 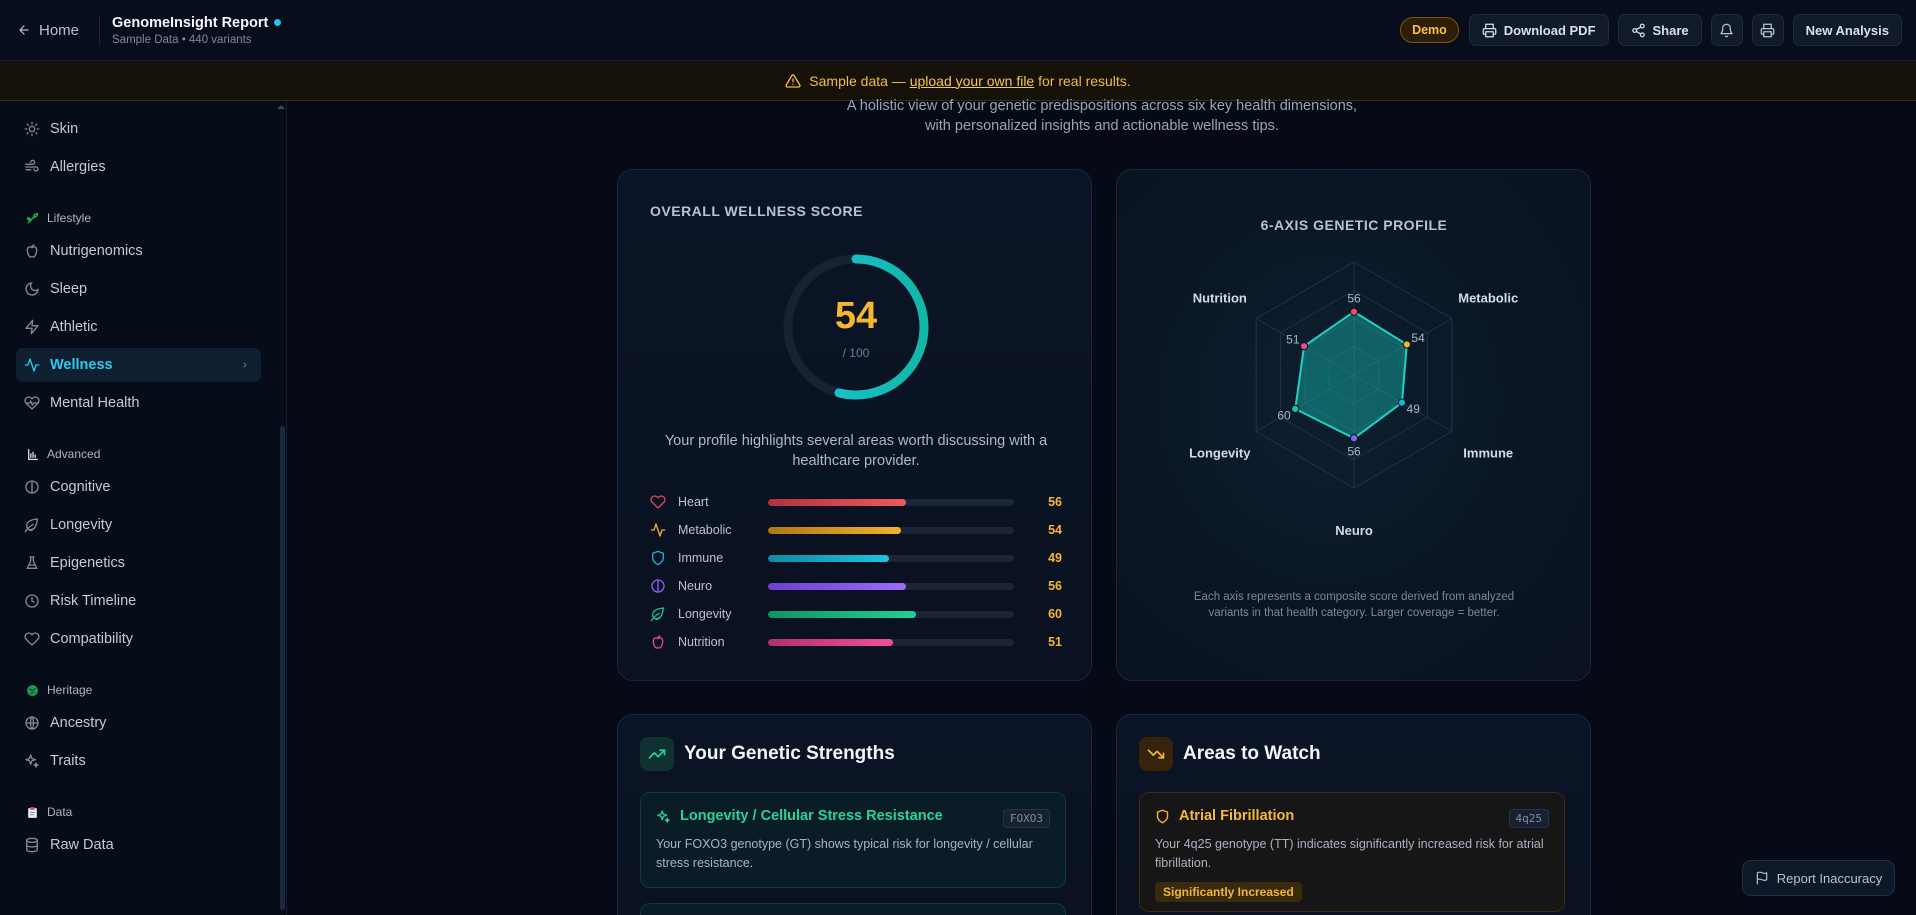 What do you see at coordinates (972, 81) in the screenshot?
I see `upload-file-link: upload your own file` at bounding box center [972, 81].